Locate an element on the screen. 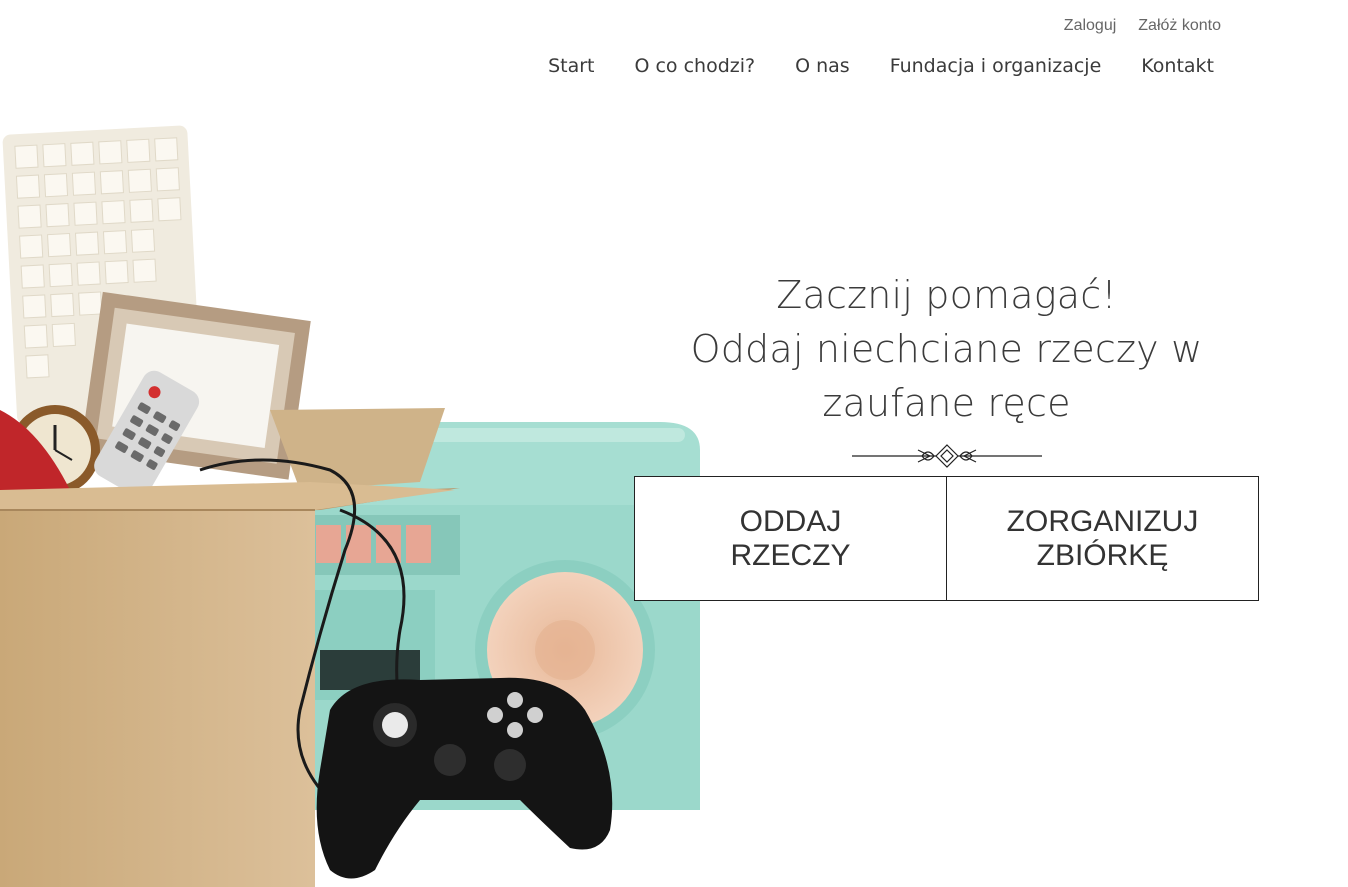  register-link: Załóż konto is located at coordinates (1179, 26).